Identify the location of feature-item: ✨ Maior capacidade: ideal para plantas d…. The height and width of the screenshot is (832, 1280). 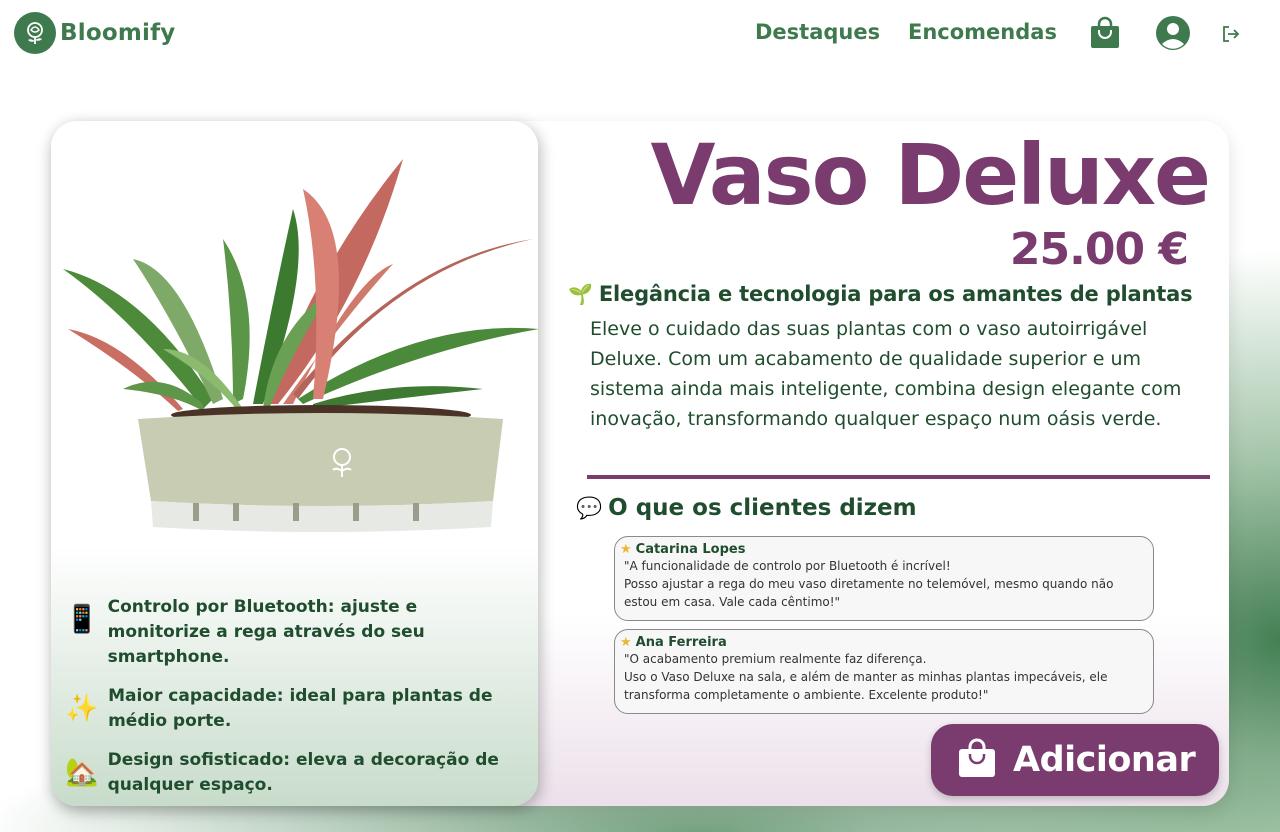
(295, 709).